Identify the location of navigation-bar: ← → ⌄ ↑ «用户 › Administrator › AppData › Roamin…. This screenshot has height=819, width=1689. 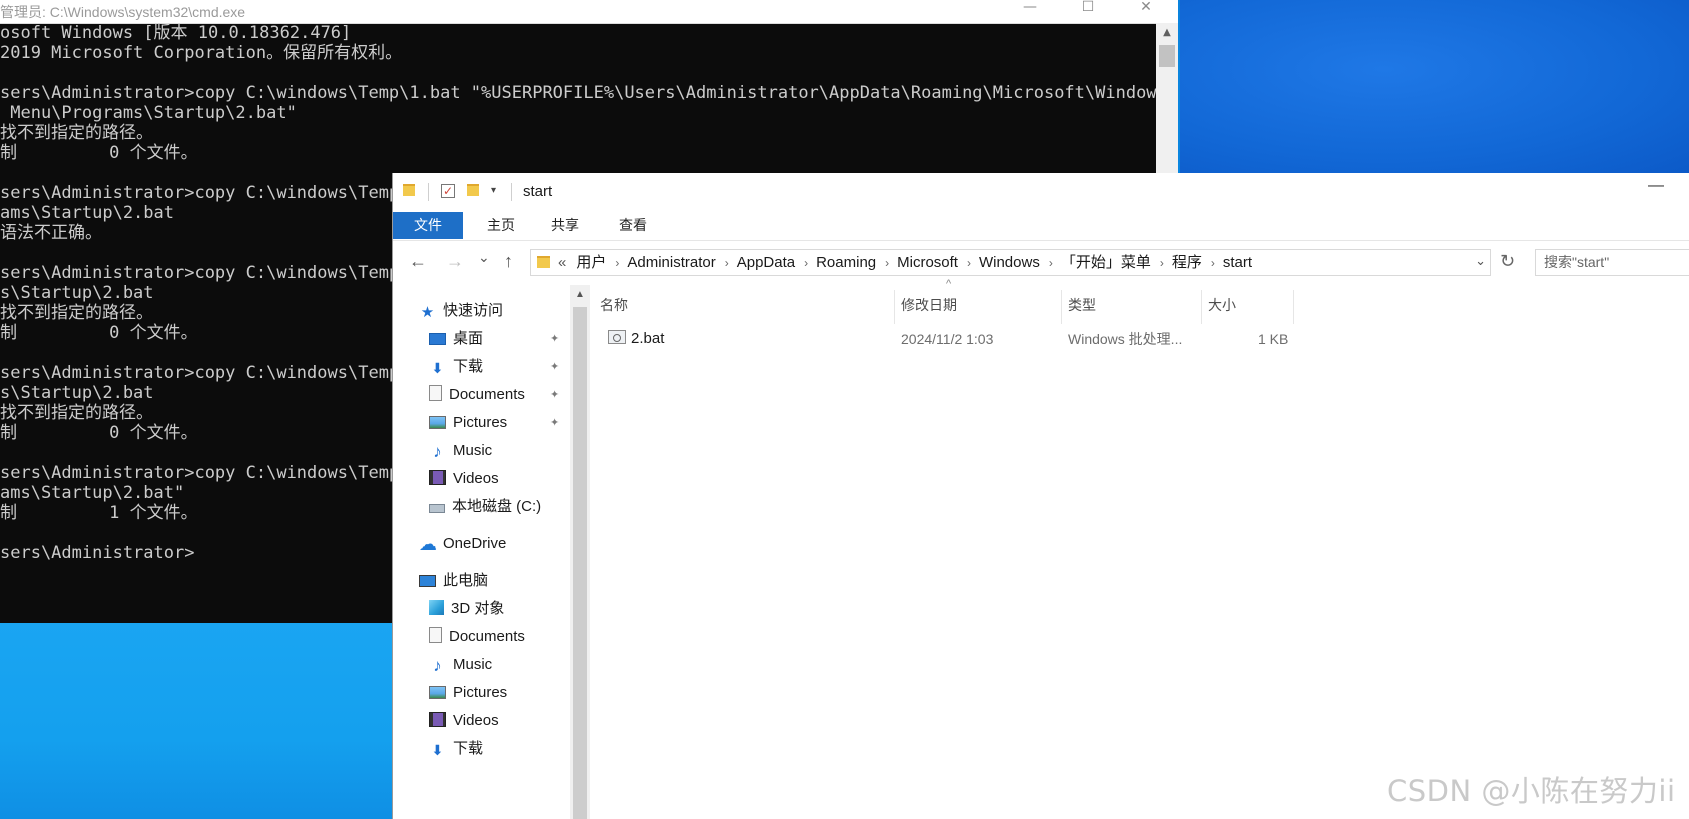
(1041, 263).